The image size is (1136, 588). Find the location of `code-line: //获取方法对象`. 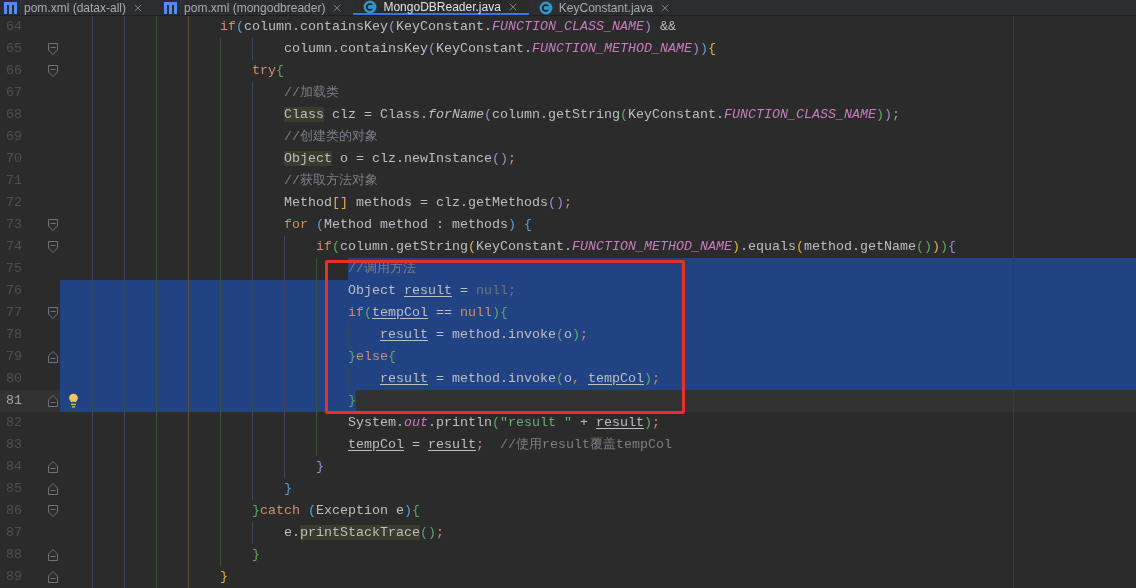

code-line: //获取方法对象 is located at coordinates (331, 181).